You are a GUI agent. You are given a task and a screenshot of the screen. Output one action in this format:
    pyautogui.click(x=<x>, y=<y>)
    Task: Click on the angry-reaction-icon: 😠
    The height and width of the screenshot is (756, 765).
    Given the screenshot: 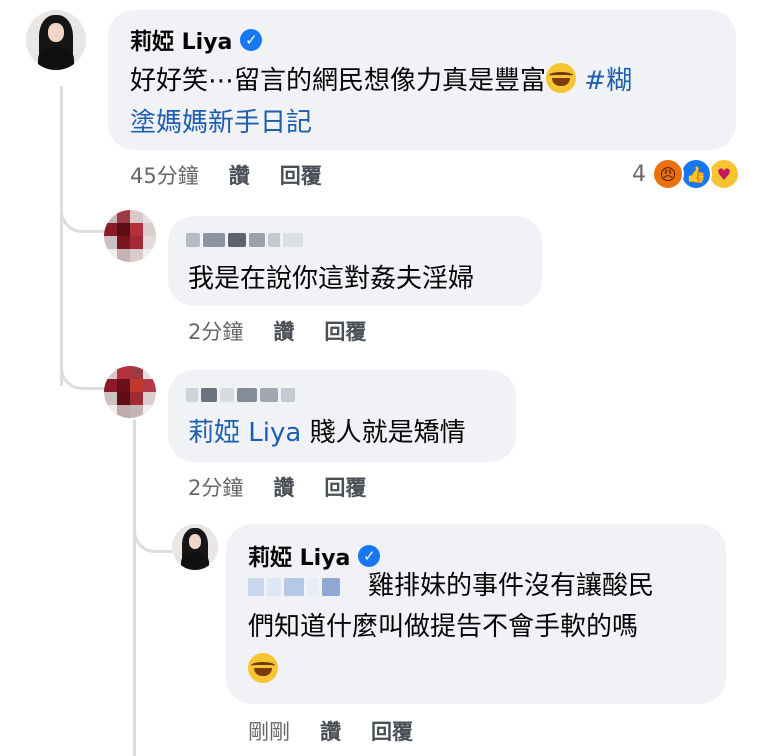 What is the action you would take?
    pyautogui.click(x=668, y=174)
    